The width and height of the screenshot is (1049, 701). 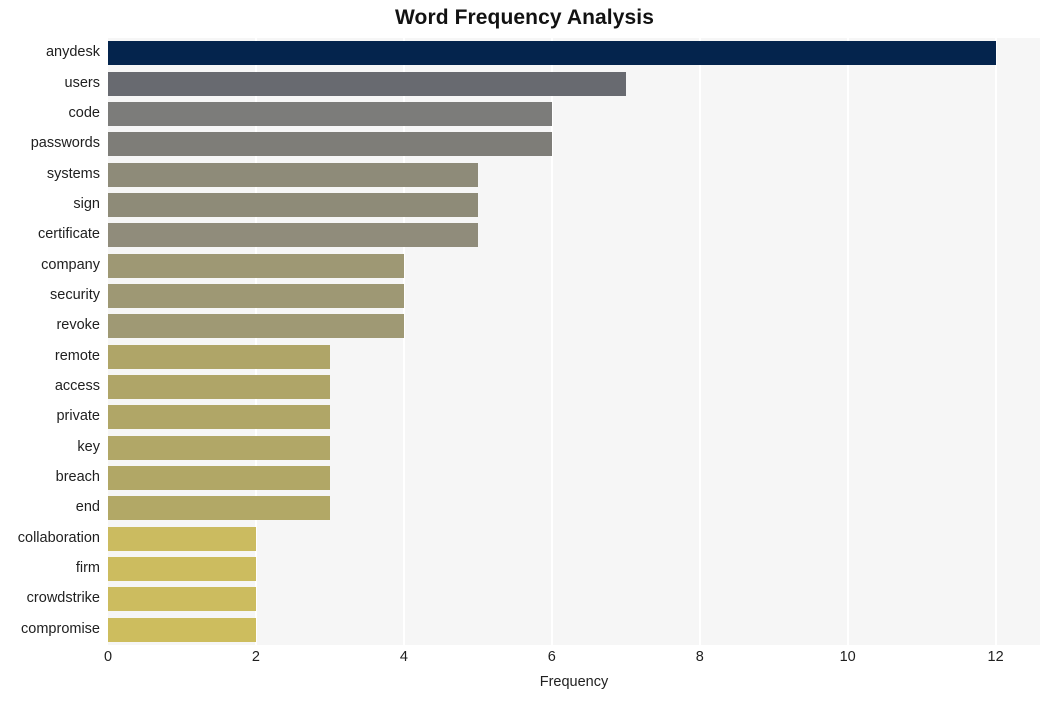 I want to click on y-tick-label-breach: breach, so click(x=77, y=477).